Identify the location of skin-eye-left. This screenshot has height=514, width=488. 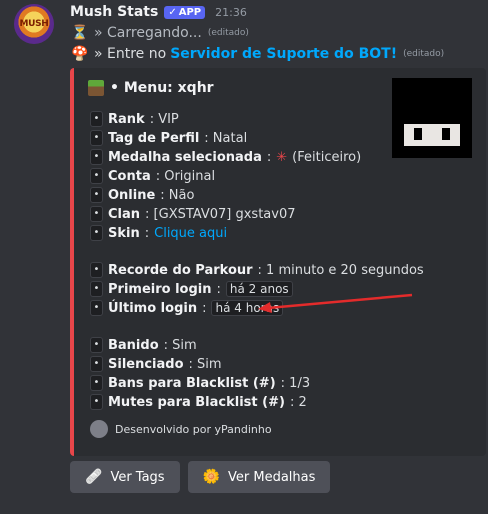
(418, 134).